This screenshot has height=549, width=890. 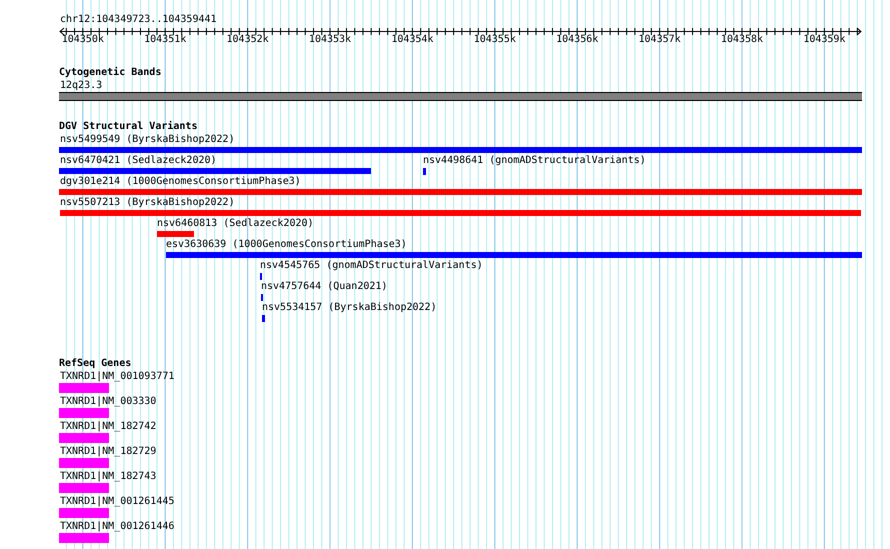 I want to click on feature-label: nsv5507213 (ByrskaBishop2022), so click(x=147, y=203).